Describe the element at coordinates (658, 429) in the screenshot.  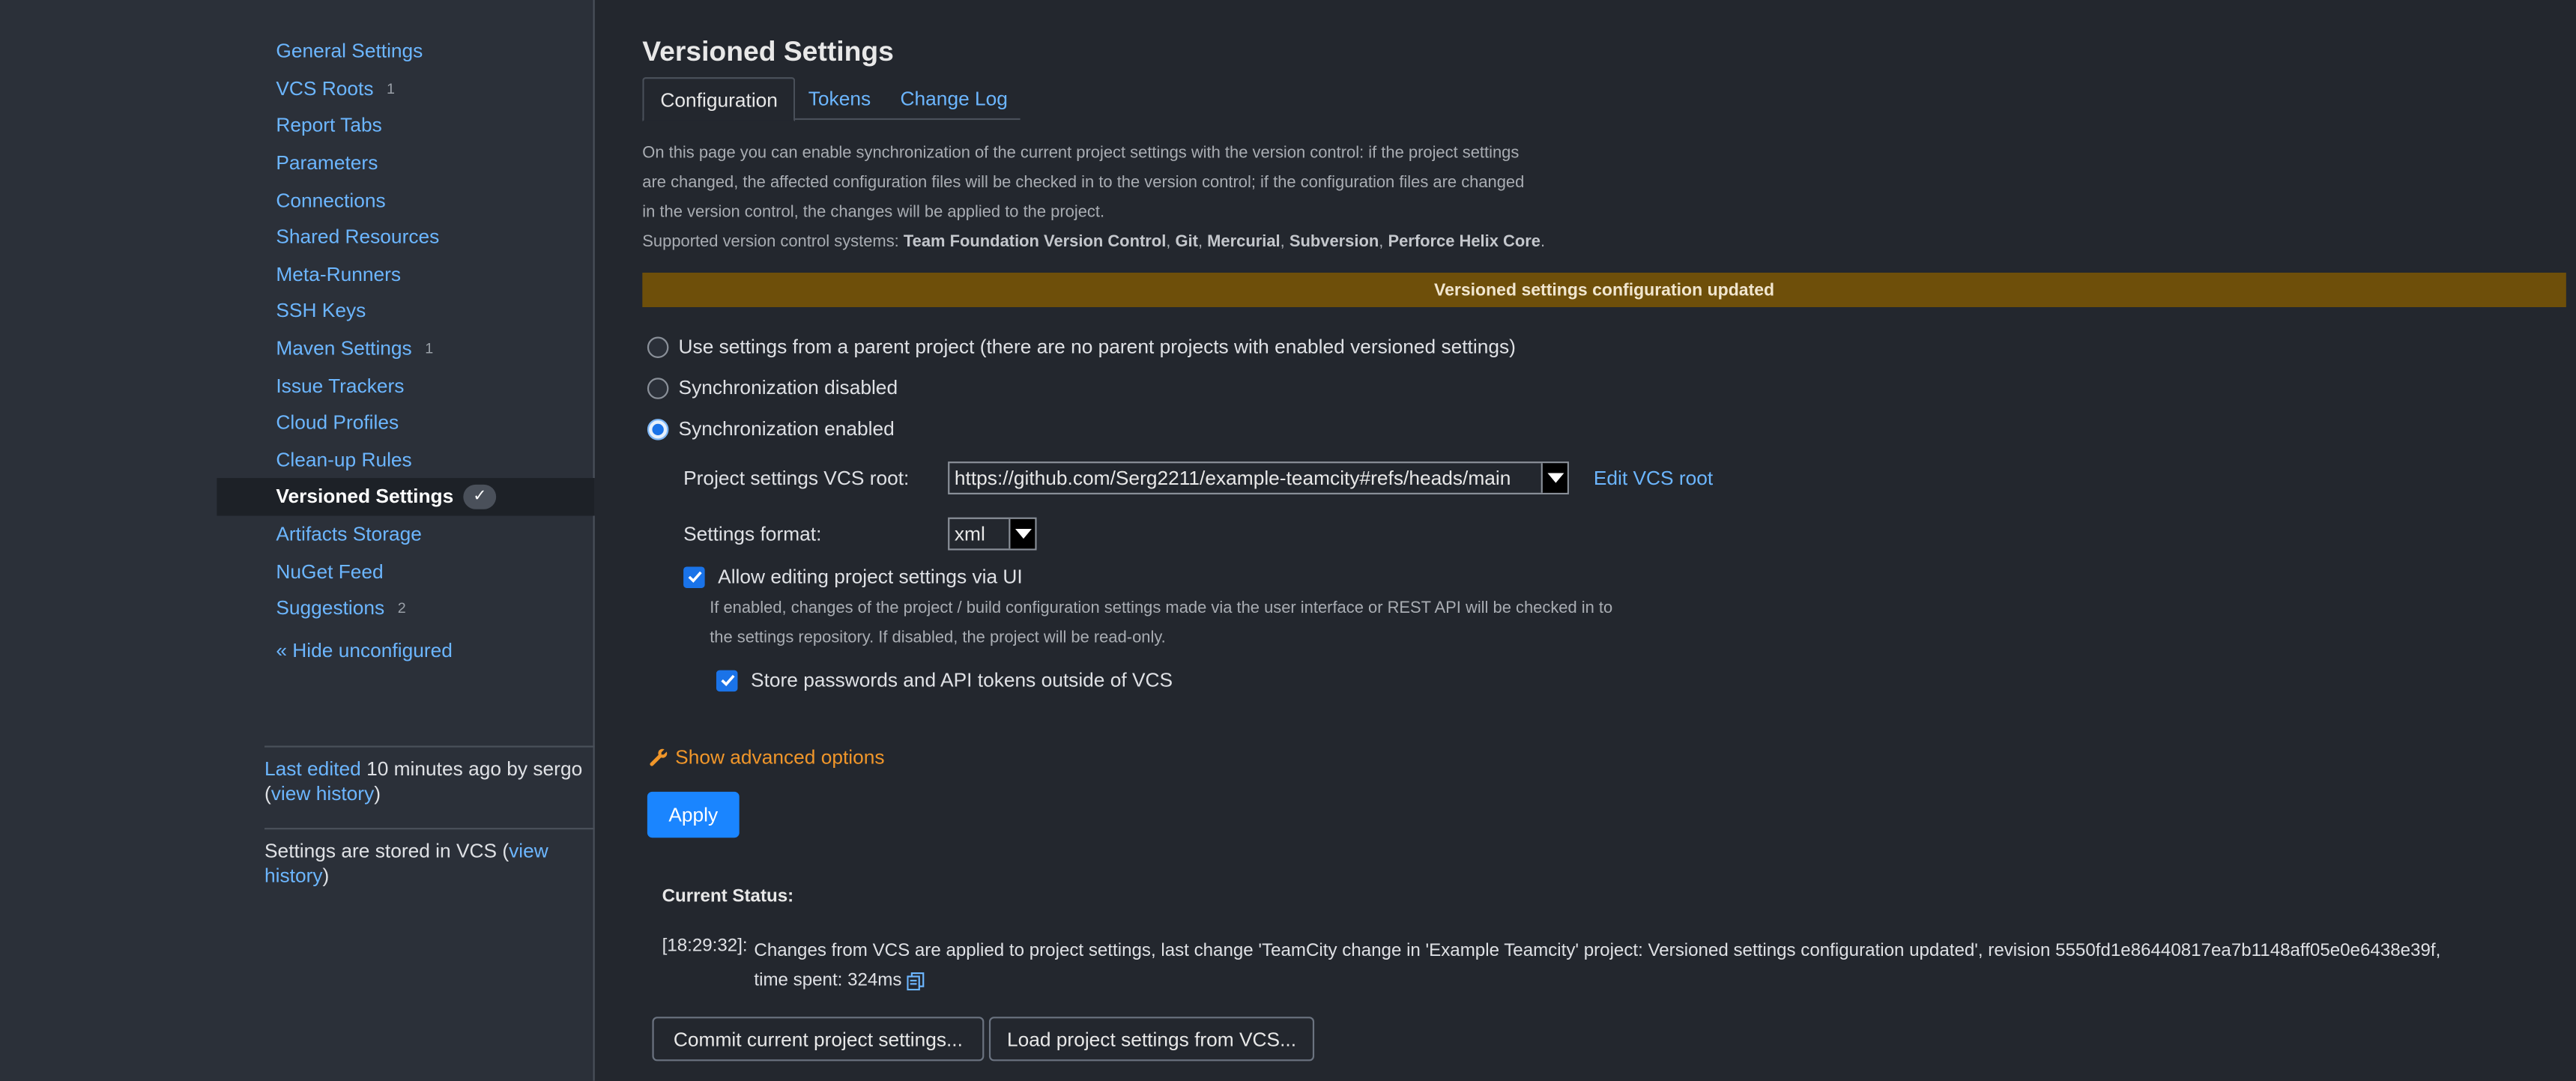
I see `radio-button-selected` at that location.